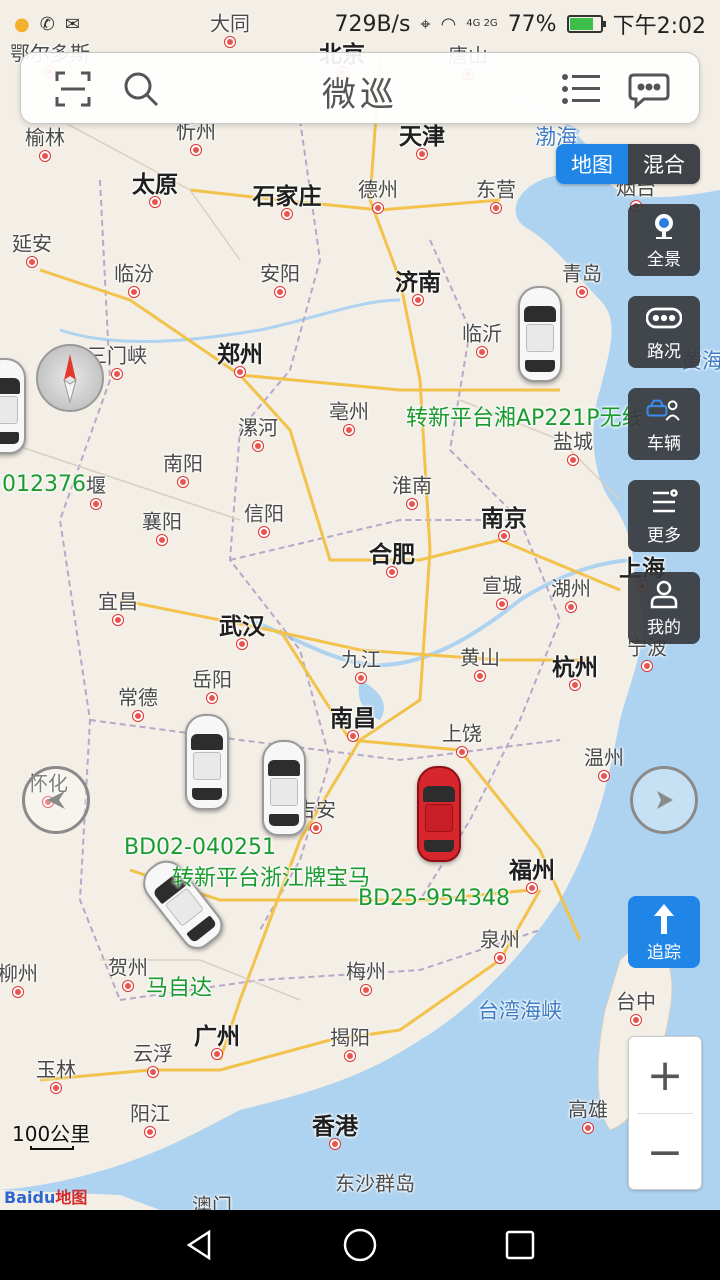 The height and width of the screenshot is (1280, 720). I want to click on city-label: 常德, so click(138, 697).